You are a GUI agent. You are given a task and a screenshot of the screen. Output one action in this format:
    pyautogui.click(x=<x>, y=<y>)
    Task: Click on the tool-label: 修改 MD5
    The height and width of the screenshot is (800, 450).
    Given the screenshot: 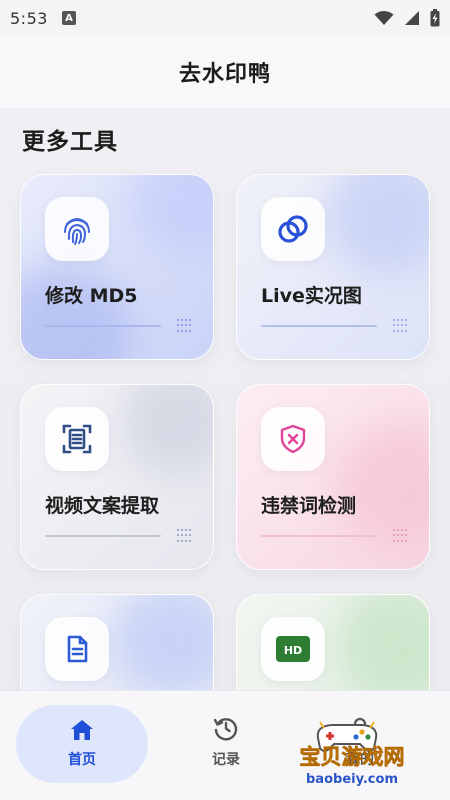 What is the action you would take?
    pyautogui.click(x=91, y=296)
    